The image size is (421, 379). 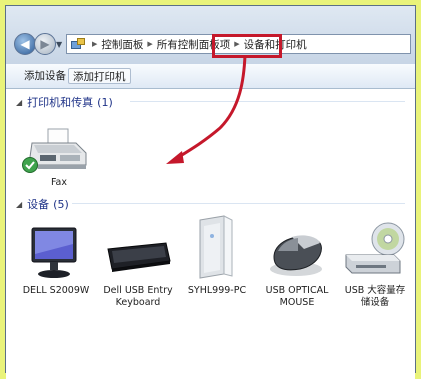 What do you see at coordinates (206, 109) in the screenshot?
I see `annotation-arrow` at bounding box center [206, 109].